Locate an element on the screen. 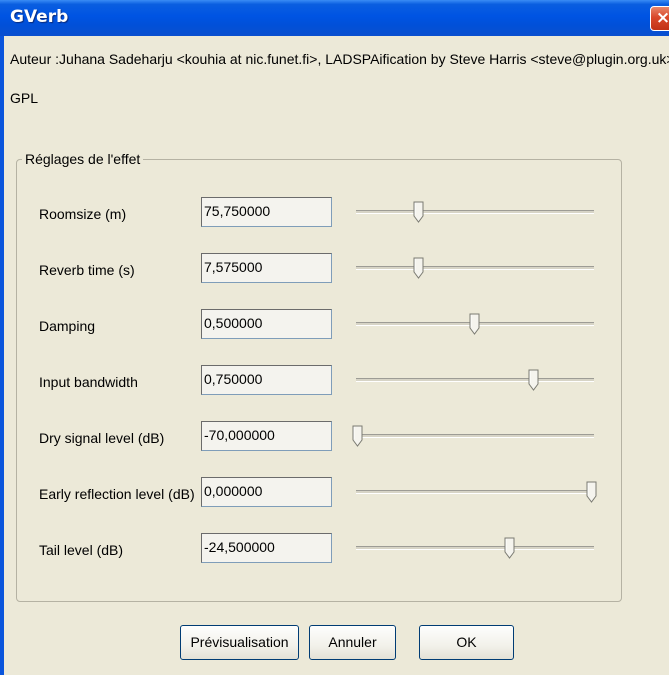  license-text: GPL is located at coordinates (24, 98).